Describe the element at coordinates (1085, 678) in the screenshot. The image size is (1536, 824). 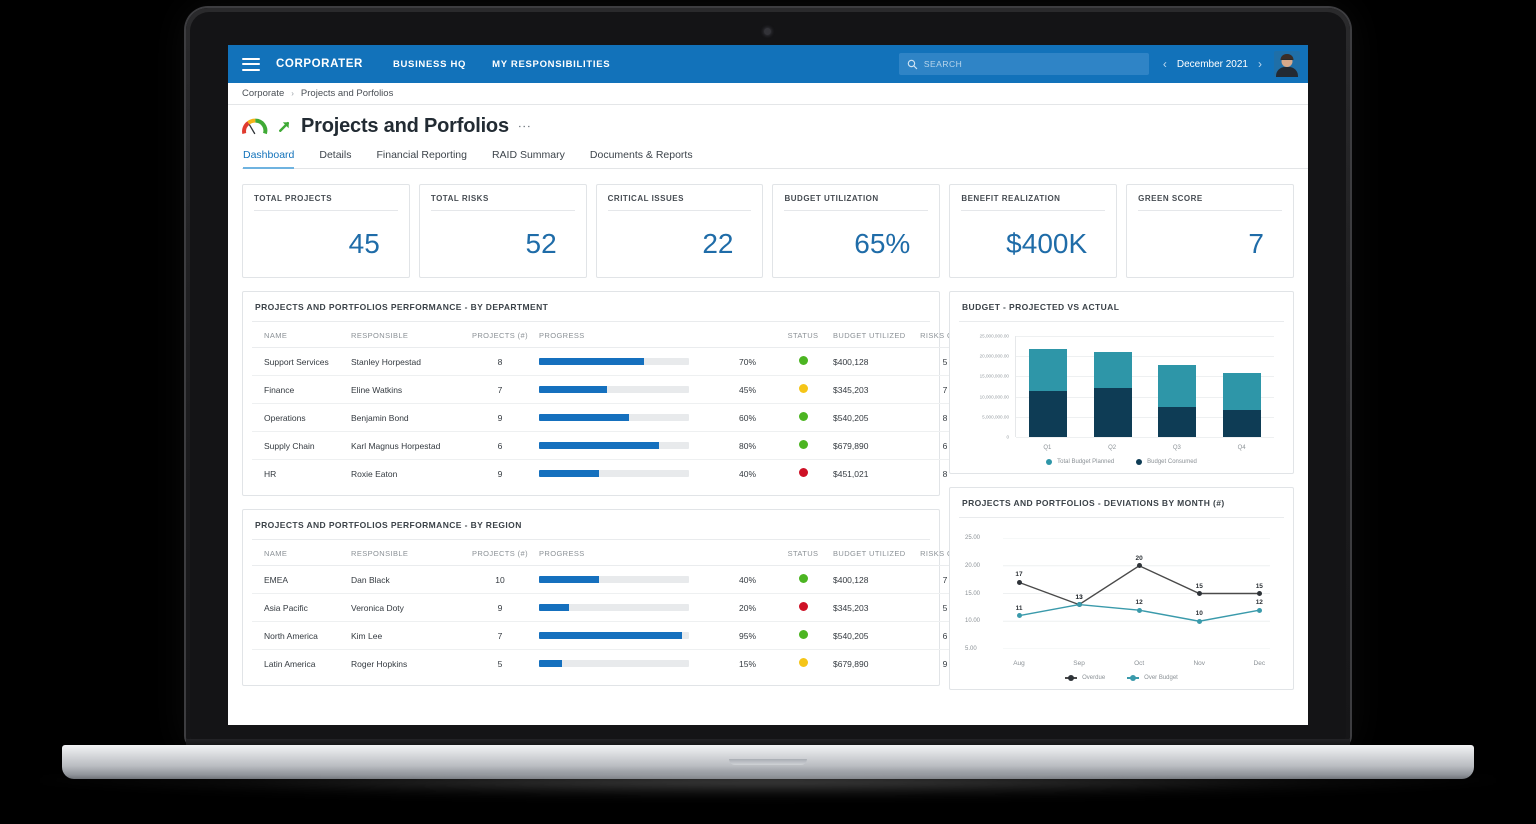
I see `legend-item-overdue: Overdue` at that location.